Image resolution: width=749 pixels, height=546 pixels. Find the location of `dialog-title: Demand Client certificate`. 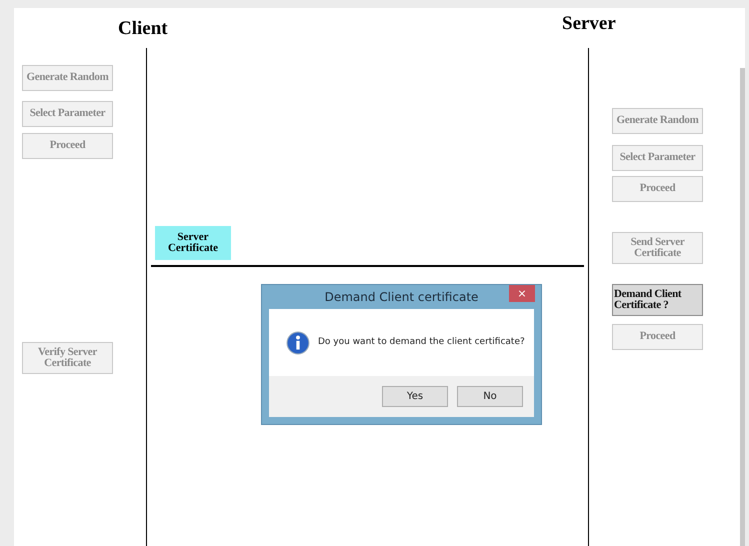

dialog-title: Demand Client certificate is located at coordinates (401, 297).